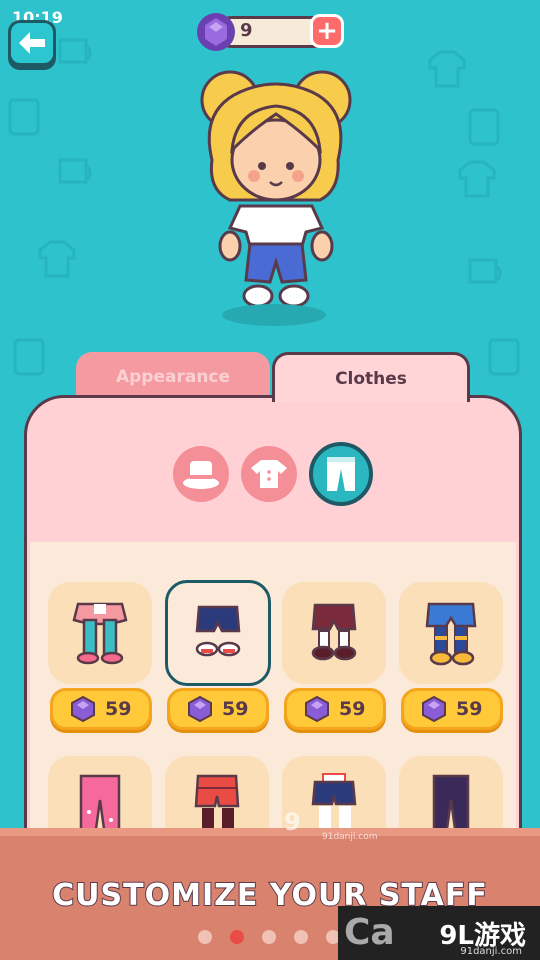 The image size is (540, 960). I want to click on plus-icon: +, so click(327, 31).